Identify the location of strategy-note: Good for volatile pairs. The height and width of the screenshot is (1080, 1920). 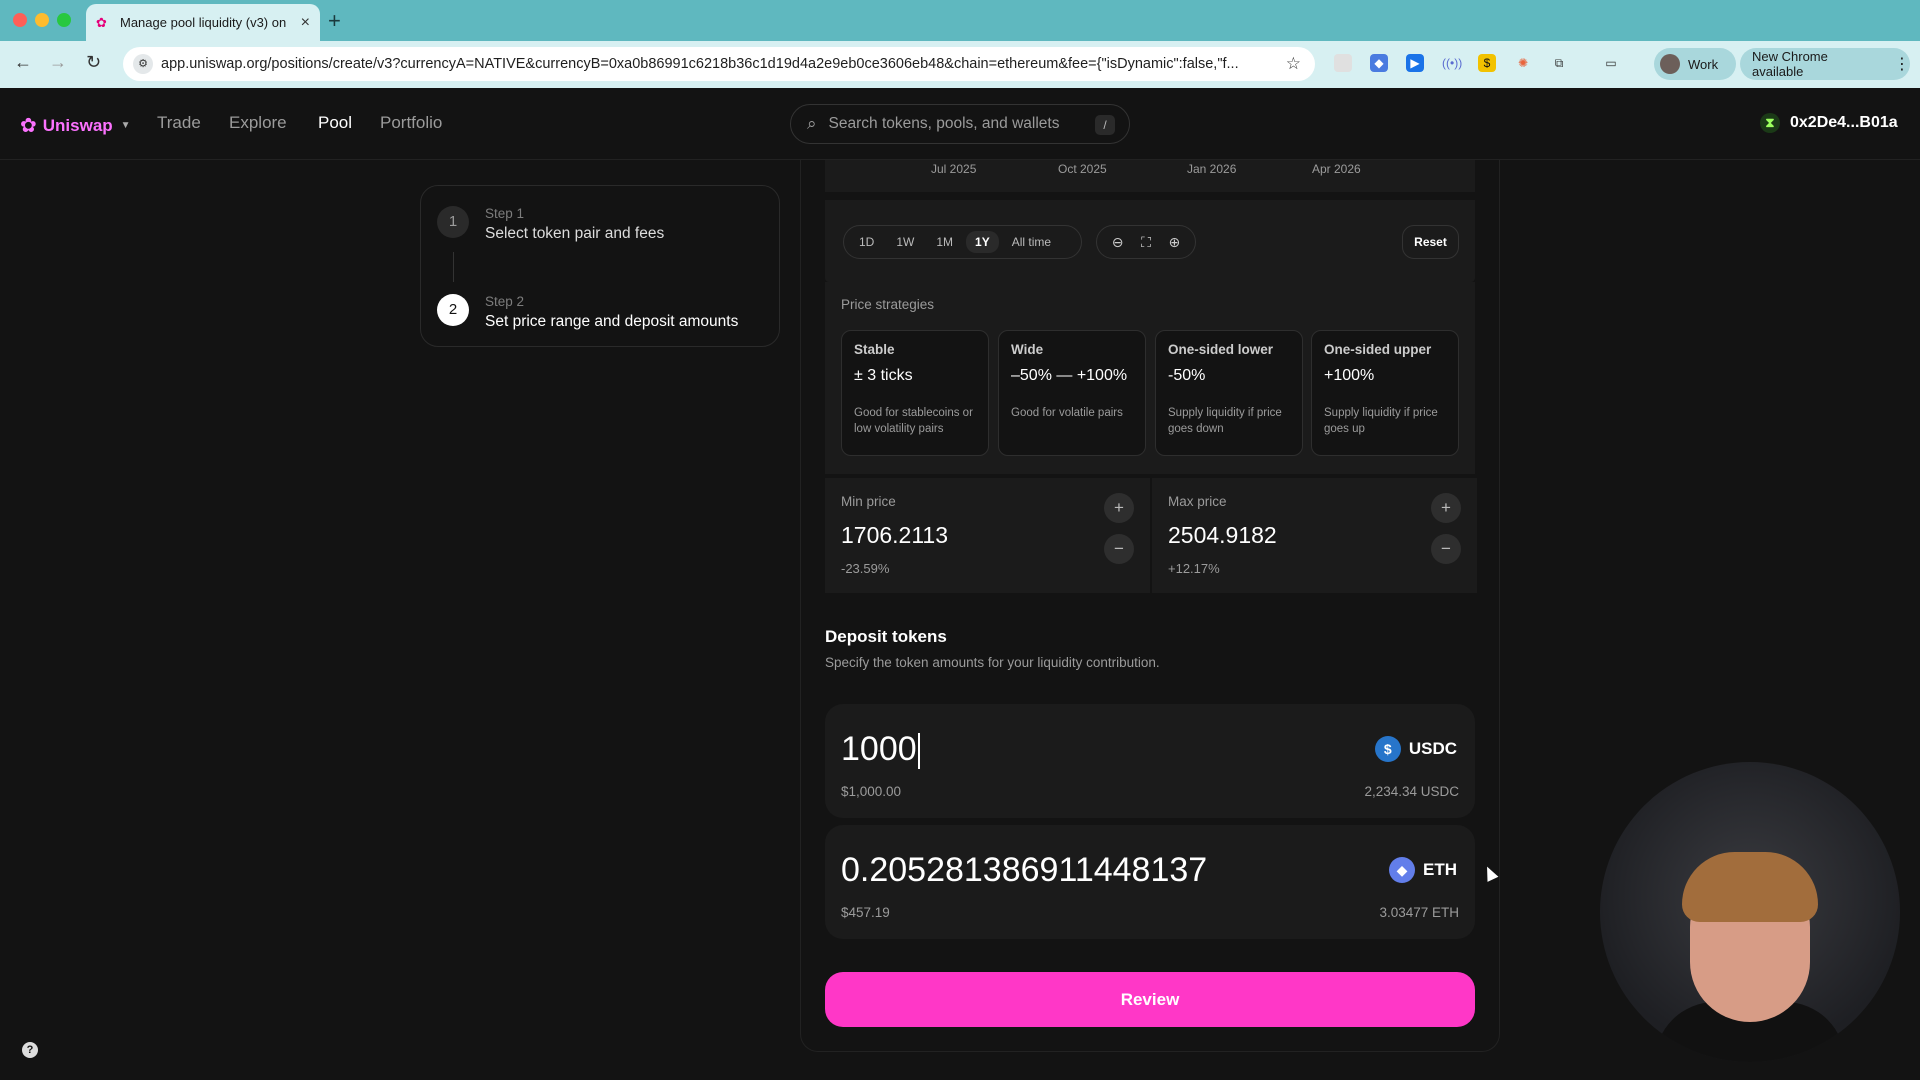
(1067, 413).